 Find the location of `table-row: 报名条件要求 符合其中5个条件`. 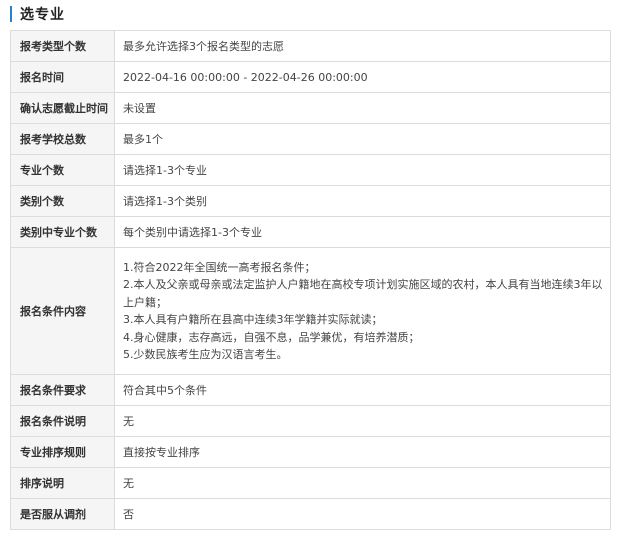

table-row: 报名条件要求 符合其中5个条件 is located at coordinates (310, 390).